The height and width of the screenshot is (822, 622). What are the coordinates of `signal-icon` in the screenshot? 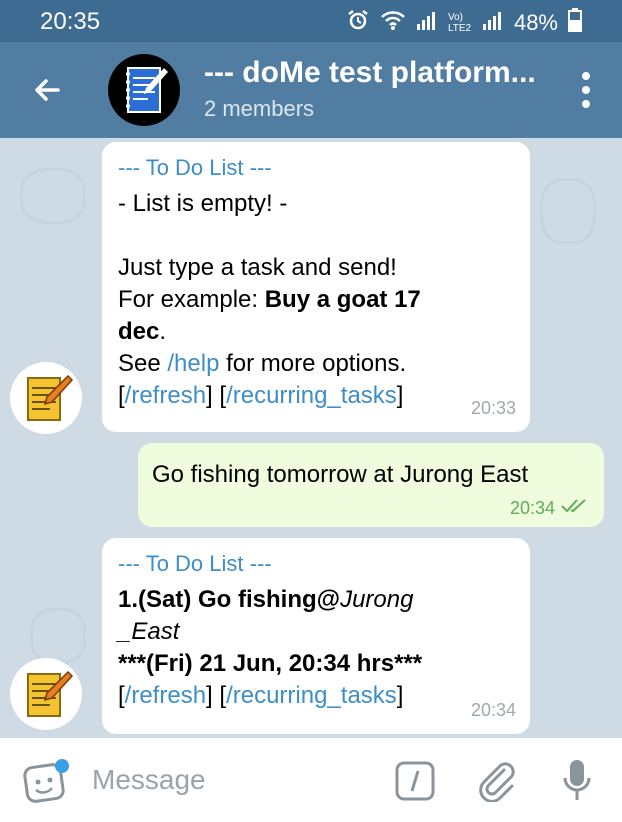 It's located at (427, 23).